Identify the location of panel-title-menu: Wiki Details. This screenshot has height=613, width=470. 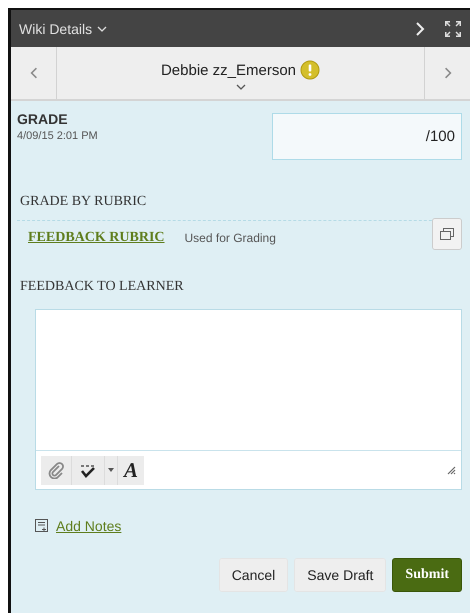
(63, 28).